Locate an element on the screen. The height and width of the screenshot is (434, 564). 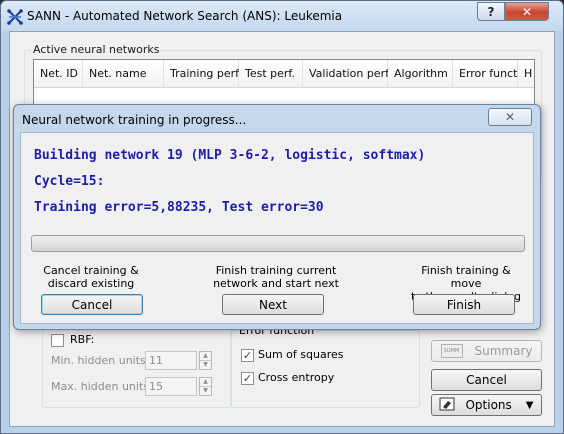
sum-of-squares-checkbox: ✓ is located at coordinates (247, 355).